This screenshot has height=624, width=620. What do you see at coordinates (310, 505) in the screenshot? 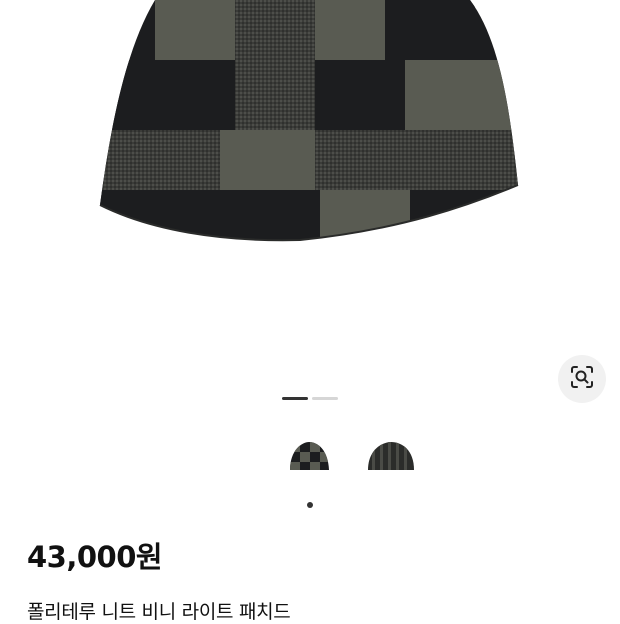
I see `selected-thumbnail-dot` at bounding box center [310, 505].